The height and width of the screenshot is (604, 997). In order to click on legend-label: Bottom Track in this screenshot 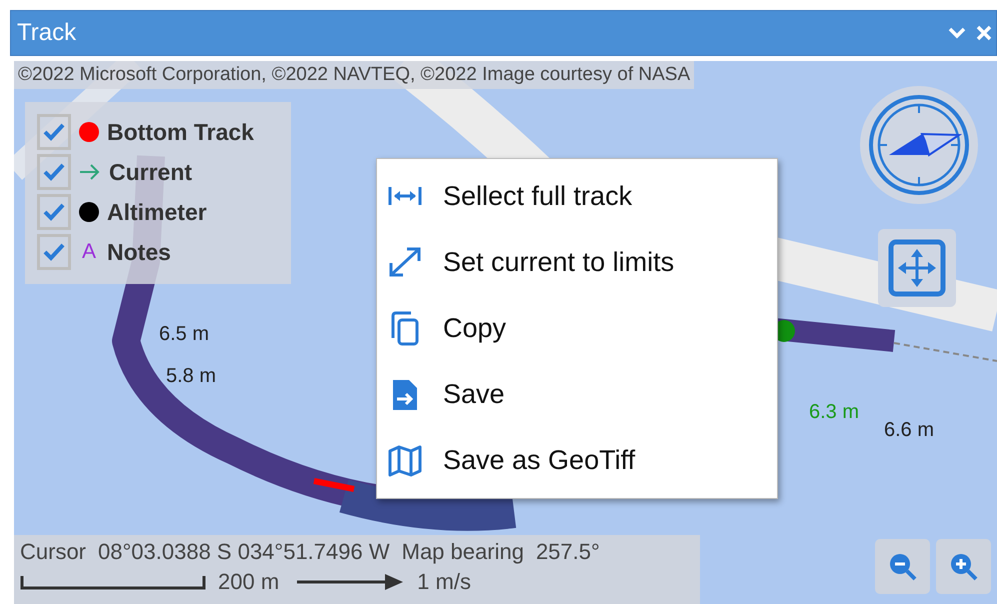, I will do `click(180, 132)`.